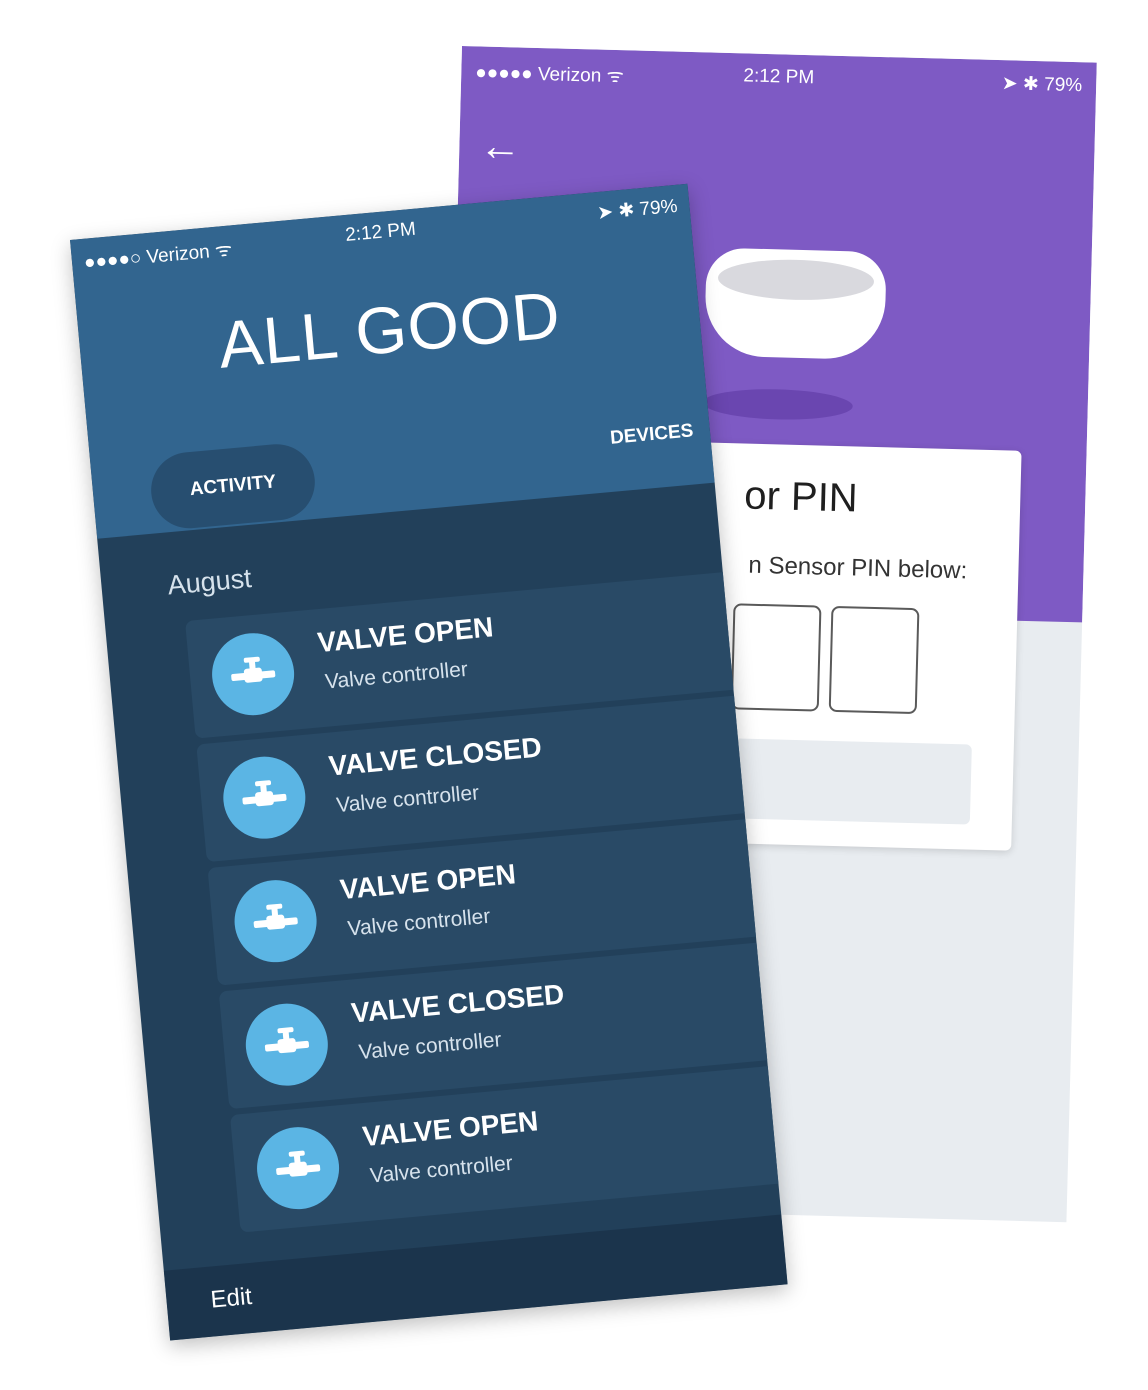 This screenshot has width=1148, height=1390. Describe the element at coordinates (795, 314) in the screenshot. I see `sensor-illustration` at that location.